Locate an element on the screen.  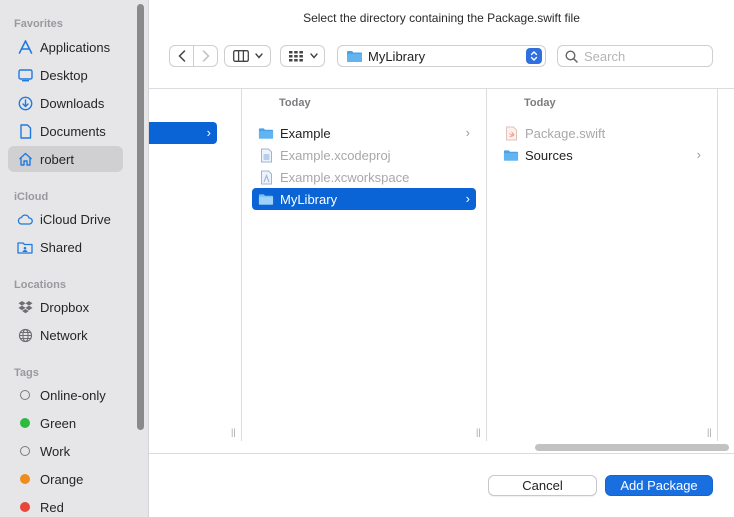
sidebar-item-icloud-drive: iCloud Drive is located at coordinates (65, 219).